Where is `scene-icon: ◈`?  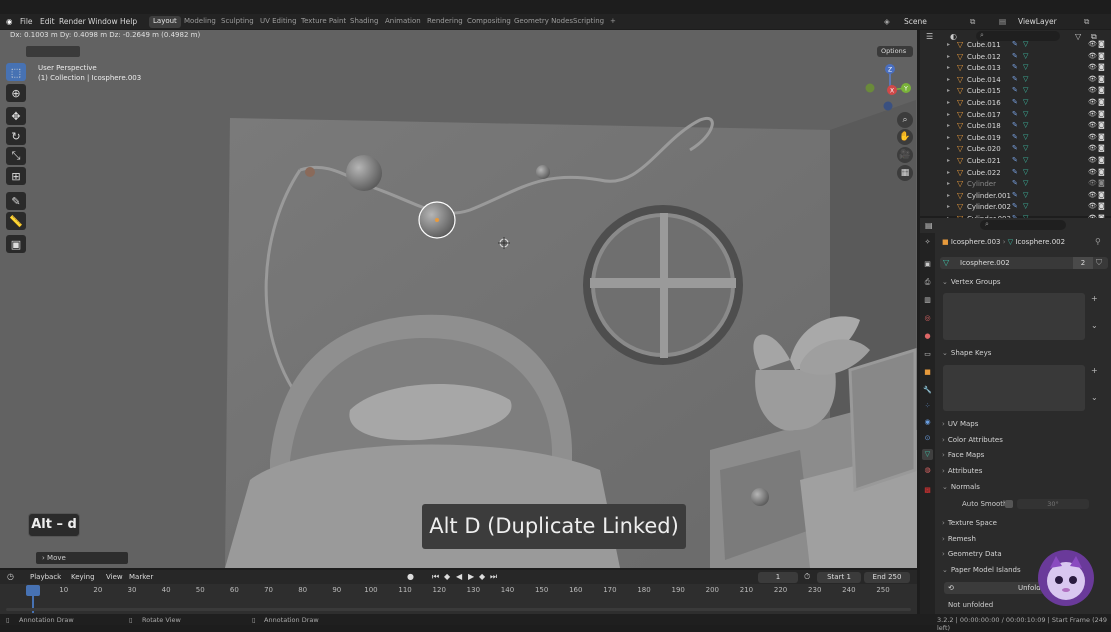
scene-icon: ◈ is located at coordinates (887, 21).